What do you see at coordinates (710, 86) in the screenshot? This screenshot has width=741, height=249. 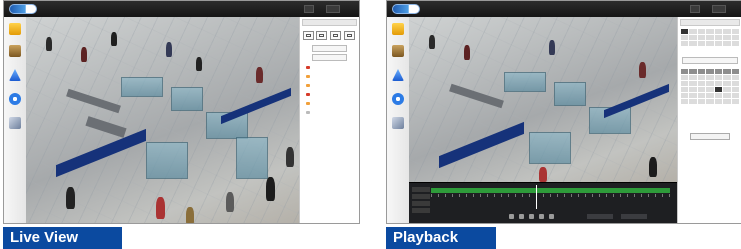 I see `calendar` at bounding box center [710, 86].